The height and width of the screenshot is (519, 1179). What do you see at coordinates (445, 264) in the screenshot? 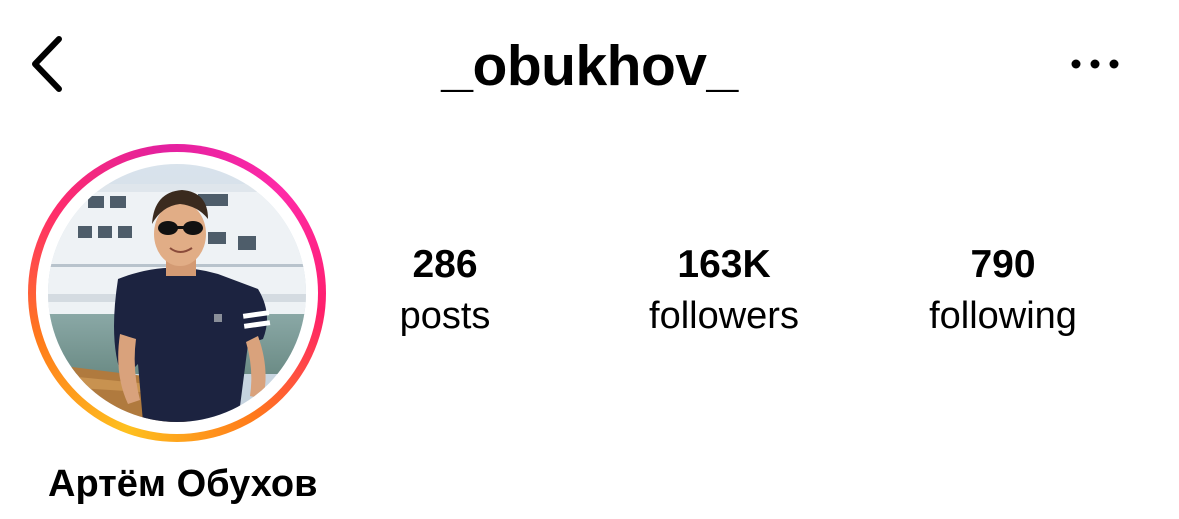
I see `posts-count: 286` at bounding box center [445, 264].